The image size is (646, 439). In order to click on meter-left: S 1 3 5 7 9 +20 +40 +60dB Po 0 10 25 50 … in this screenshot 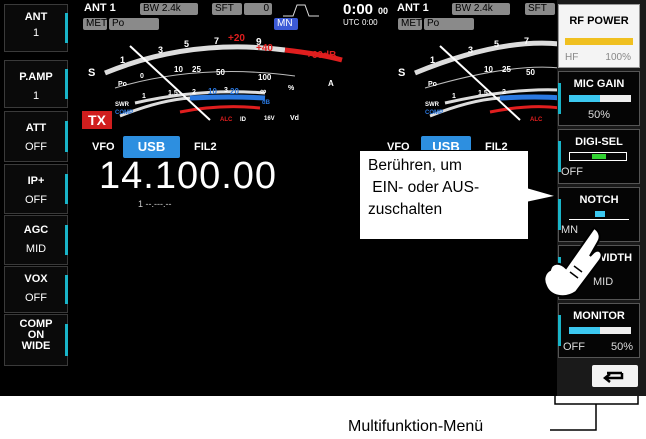, I will do `click(215, 78)`.